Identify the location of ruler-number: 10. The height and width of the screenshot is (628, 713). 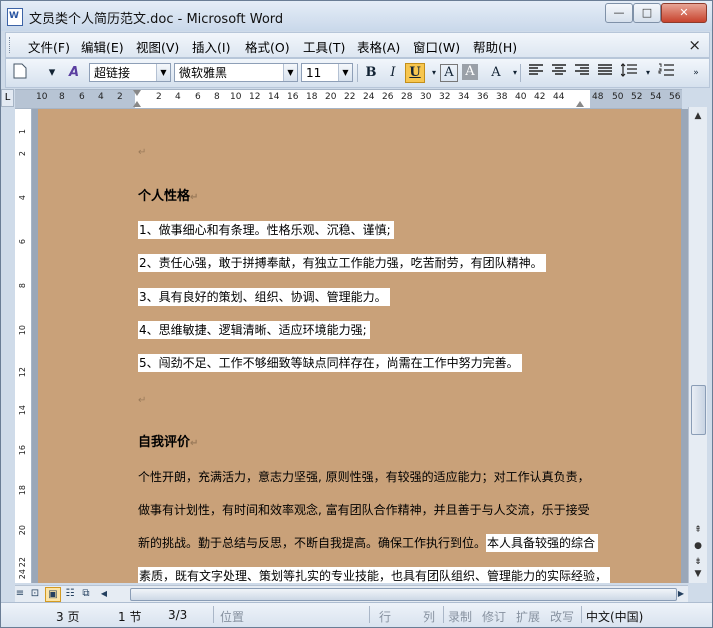
(236, 97).